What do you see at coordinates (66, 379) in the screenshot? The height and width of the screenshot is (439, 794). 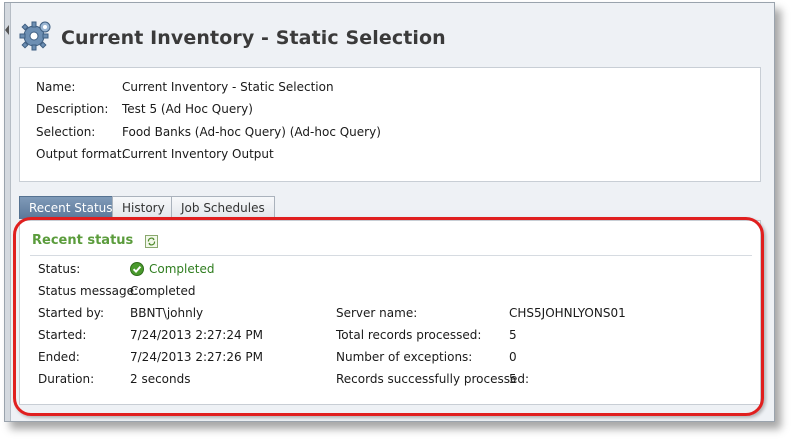 I see `duration-label: Duration:` at bounding box center [66, 379].